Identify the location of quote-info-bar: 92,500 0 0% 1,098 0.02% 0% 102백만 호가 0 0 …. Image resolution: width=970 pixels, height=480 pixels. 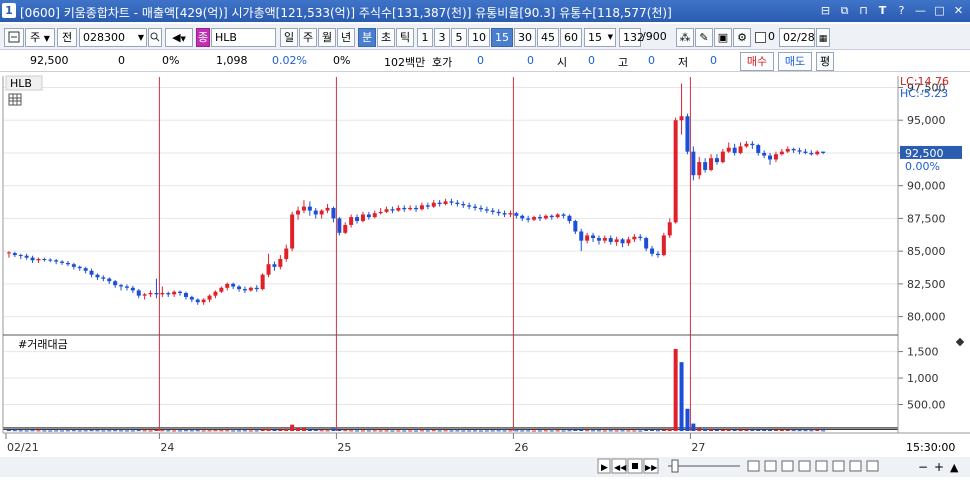
(485, 61).